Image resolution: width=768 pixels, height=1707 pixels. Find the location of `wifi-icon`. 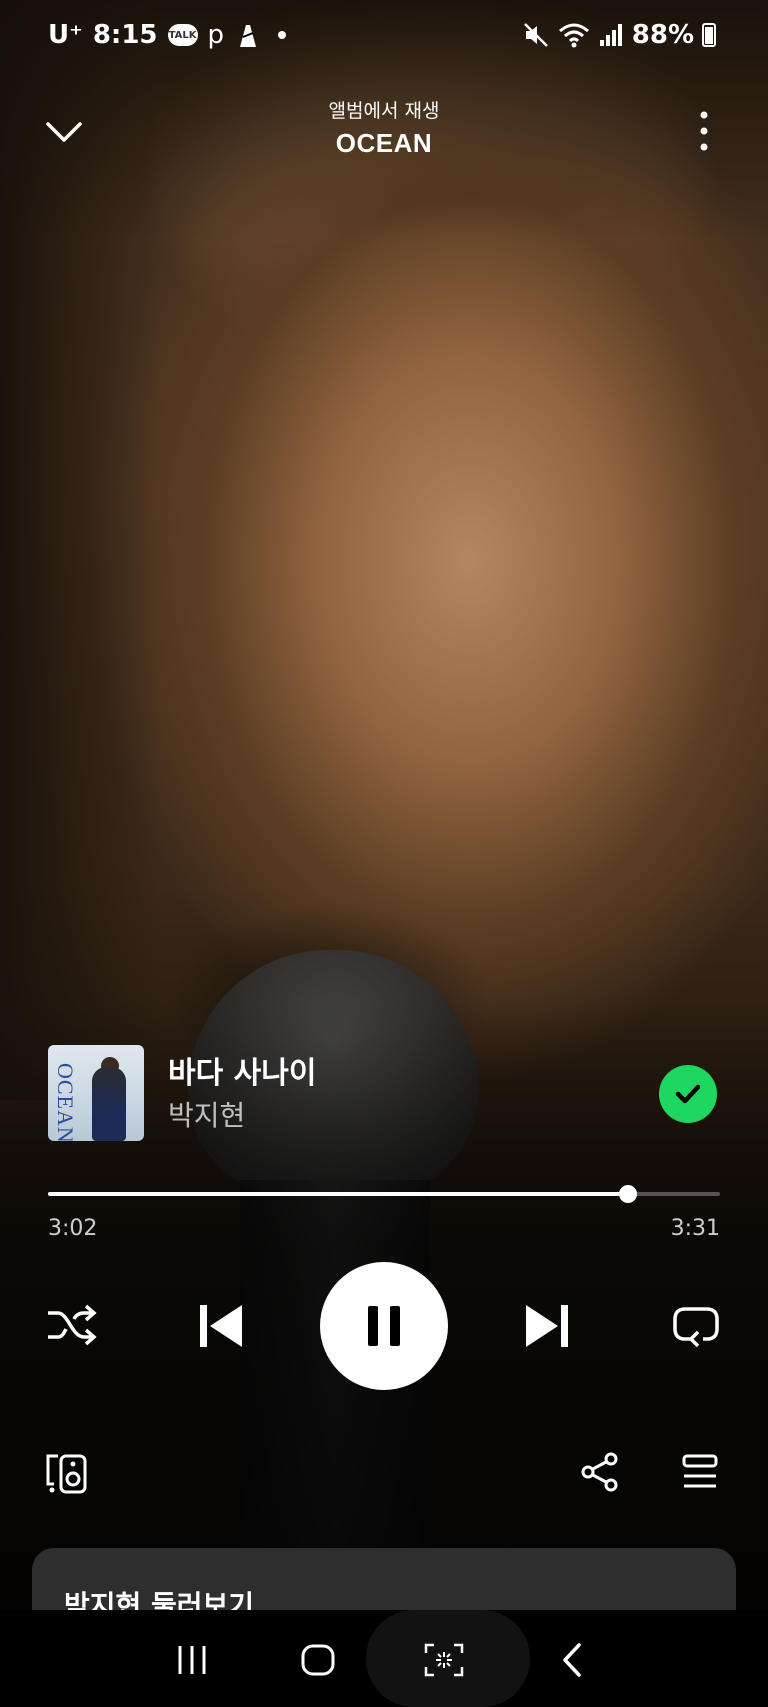

wifi-icon is located at coordinates (573, 35).